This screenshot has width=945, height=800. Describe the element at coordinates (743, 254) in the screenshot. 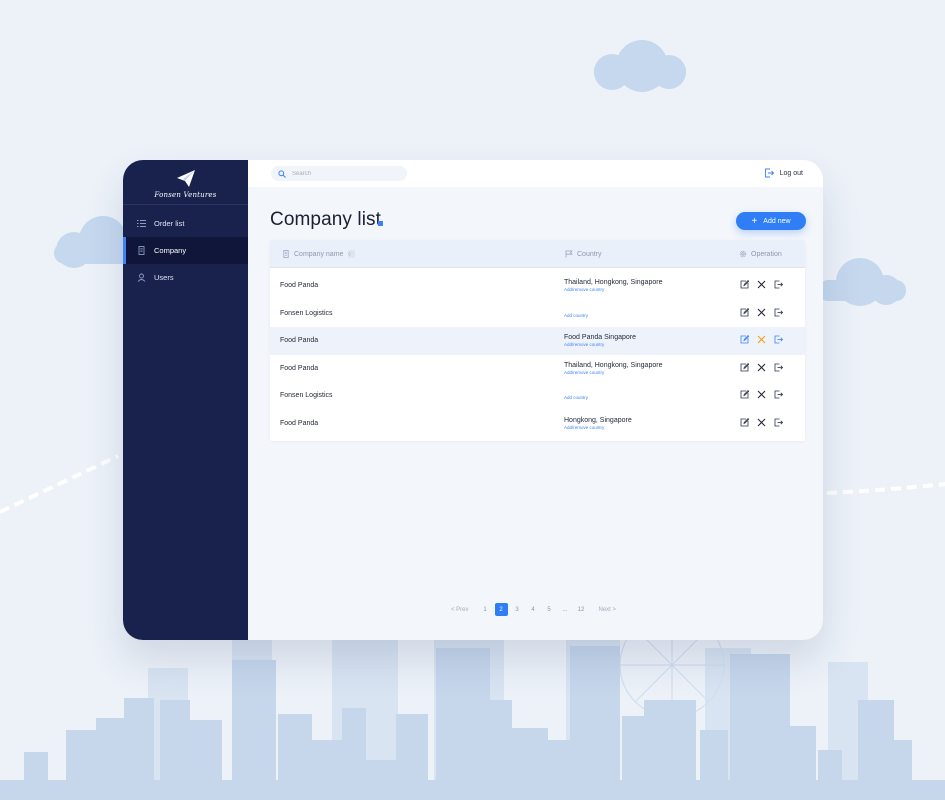

I see `gear-icon` at that location.